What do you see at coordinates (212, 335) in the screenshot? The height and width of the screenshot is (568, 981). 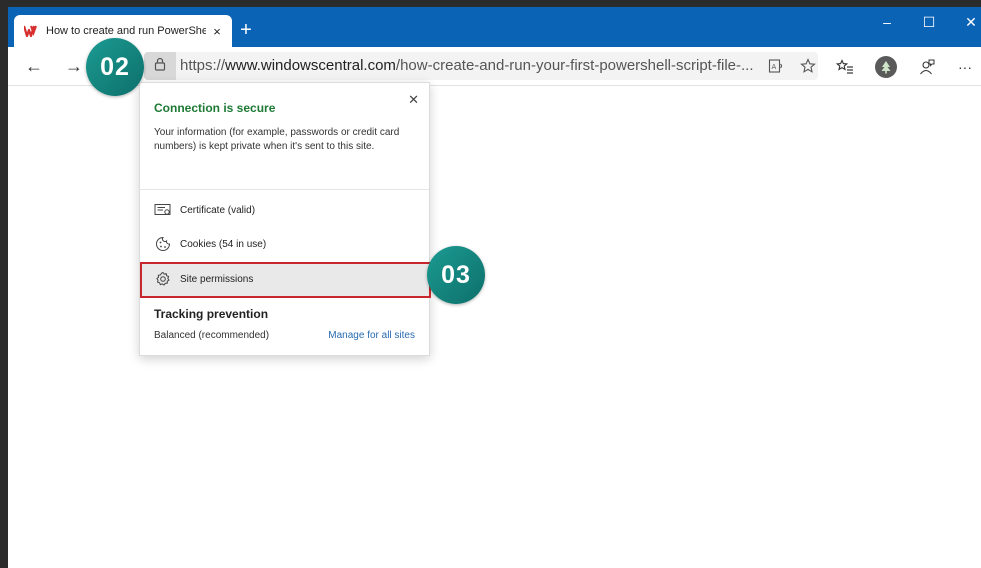 I see `tracking-prevention-value: Balanced (recommended)` at bounding box center [212, 335].